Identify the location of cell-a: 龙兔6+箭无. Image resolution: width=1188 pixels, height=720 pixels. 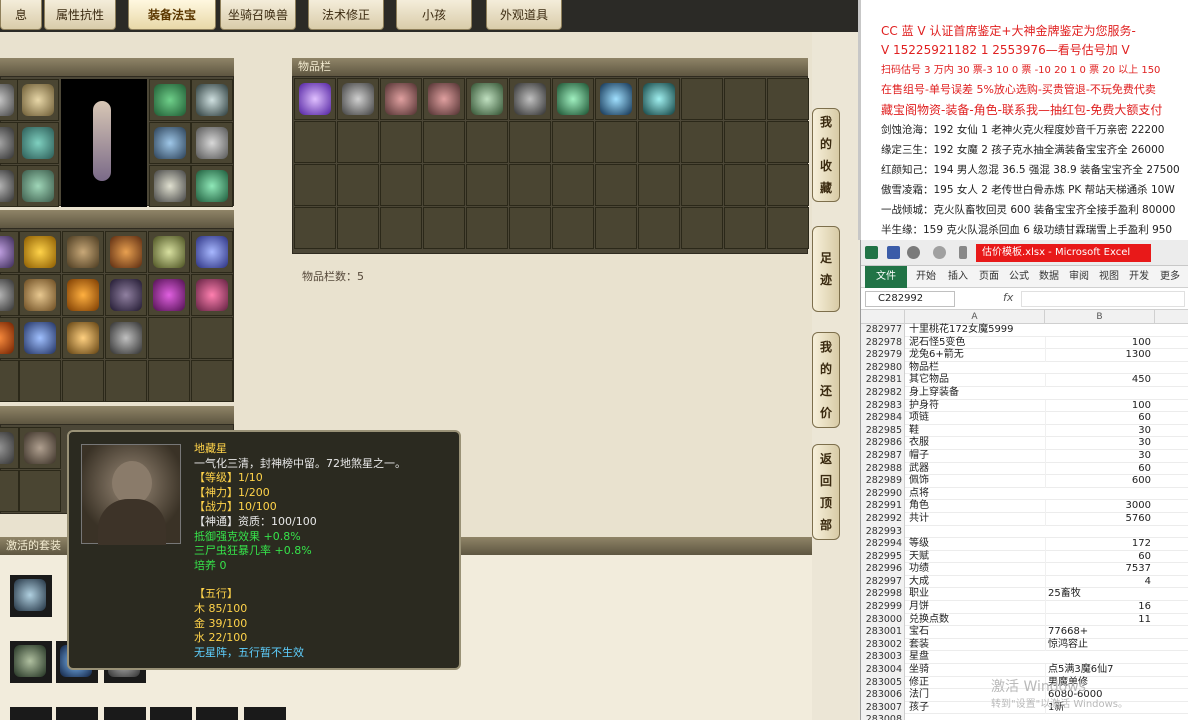
(976, 355).